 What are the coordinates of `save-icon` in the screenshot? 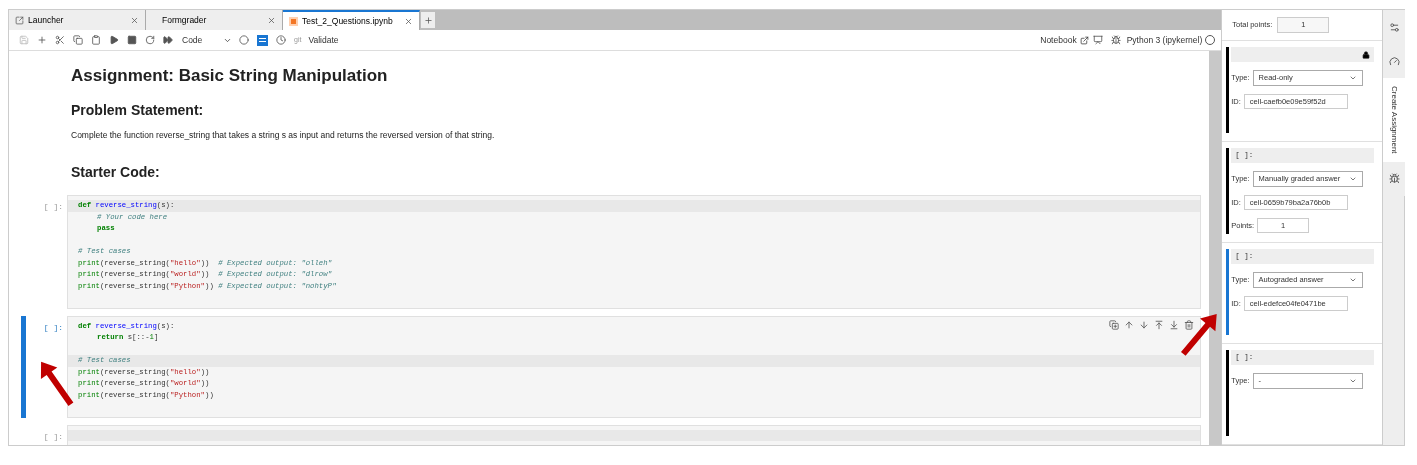 It's located at (24, 40).